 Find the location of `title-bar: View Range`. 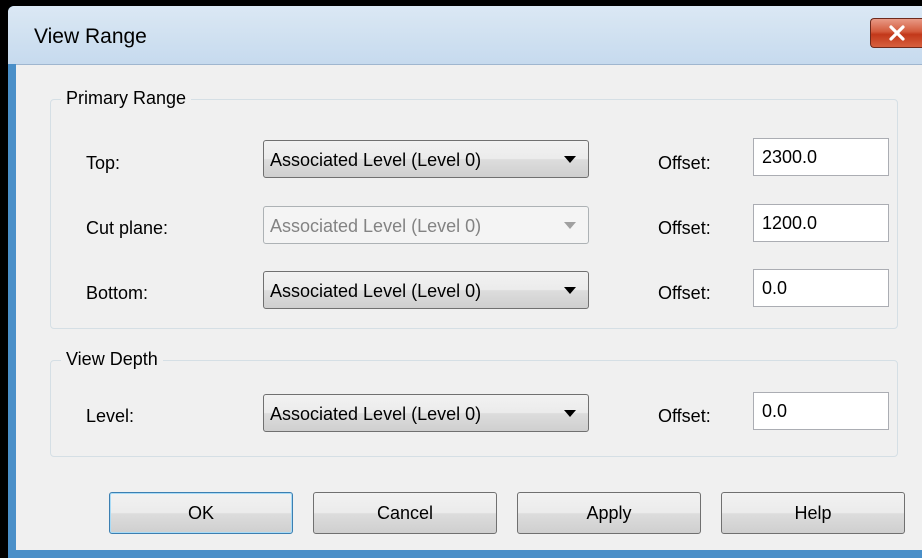

title-bar: View Range is located at coordinates (465, 35).